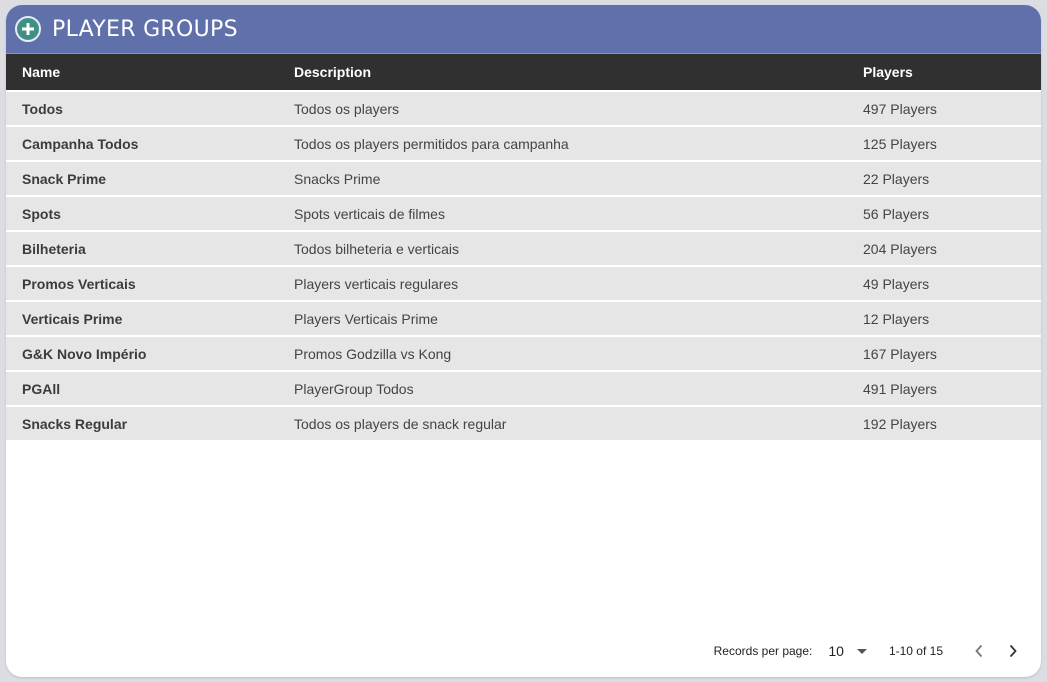 The image size is (1047, 682). Describe the element at coordinates (72, 318) in the screenshot. I see `group-name: Verticais Prime` at that location.